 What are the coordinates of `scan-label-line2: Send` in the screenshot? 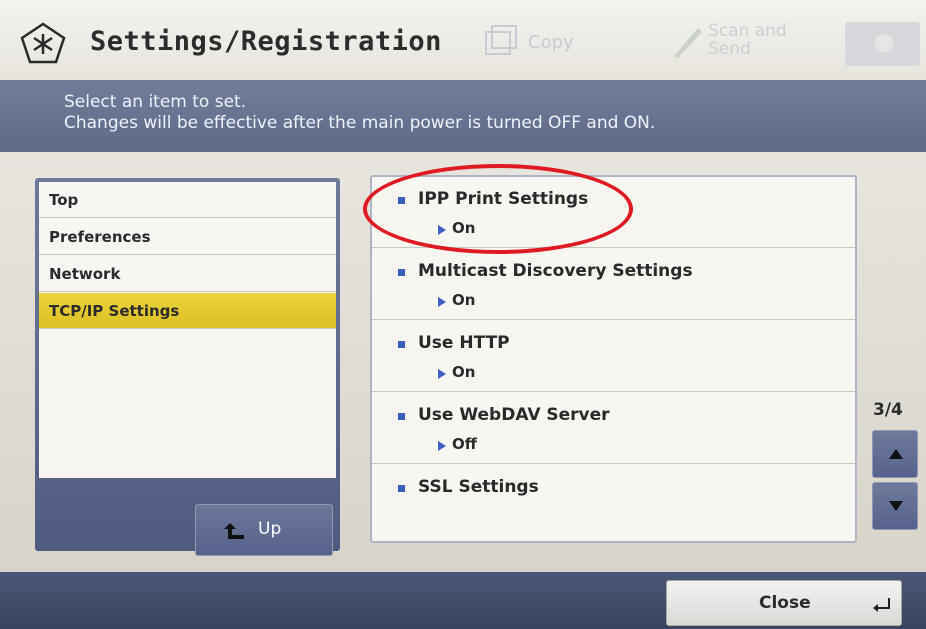 It's located at (729, 49).